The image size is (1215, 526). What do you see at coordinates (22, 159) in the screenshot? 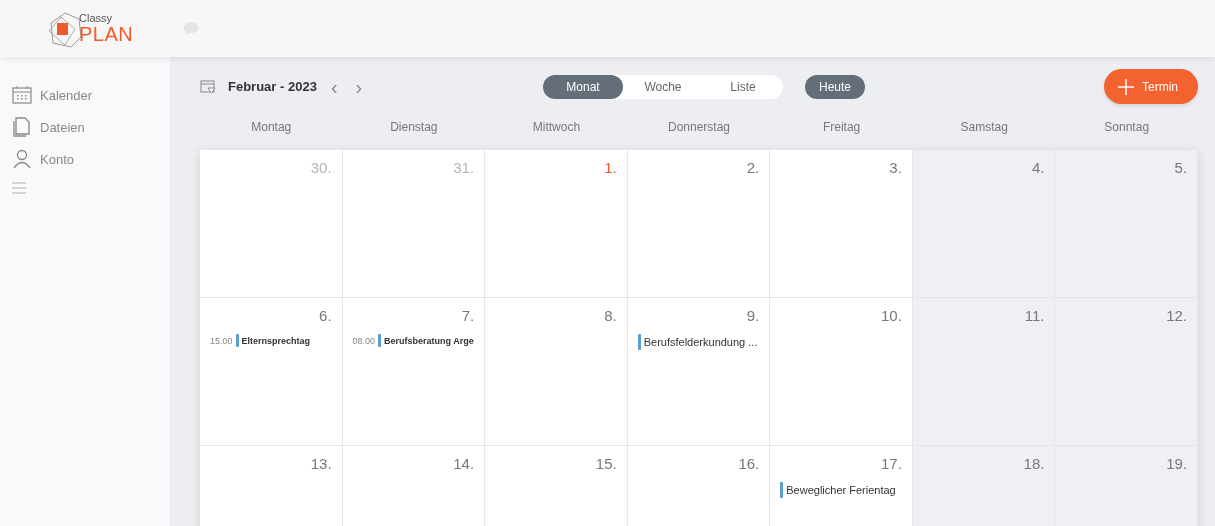
I see `user-icon` at bounding box center [22, 159].